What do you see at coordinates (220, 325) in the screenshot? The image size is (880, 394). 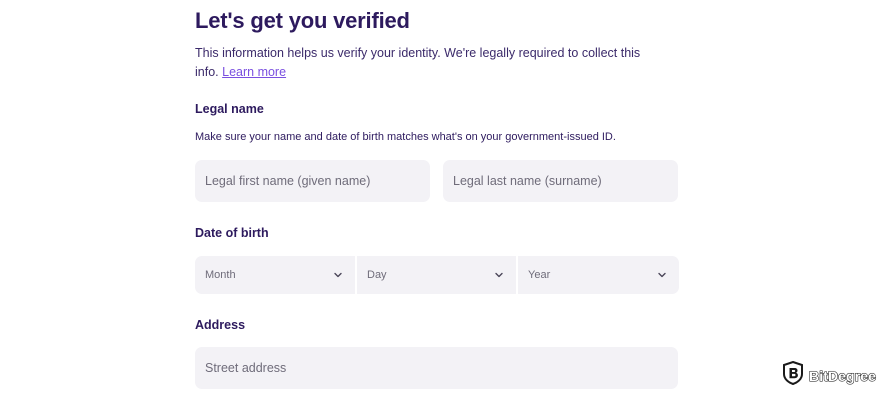 I see `address-label: Address` at bounding box center [220, 325].